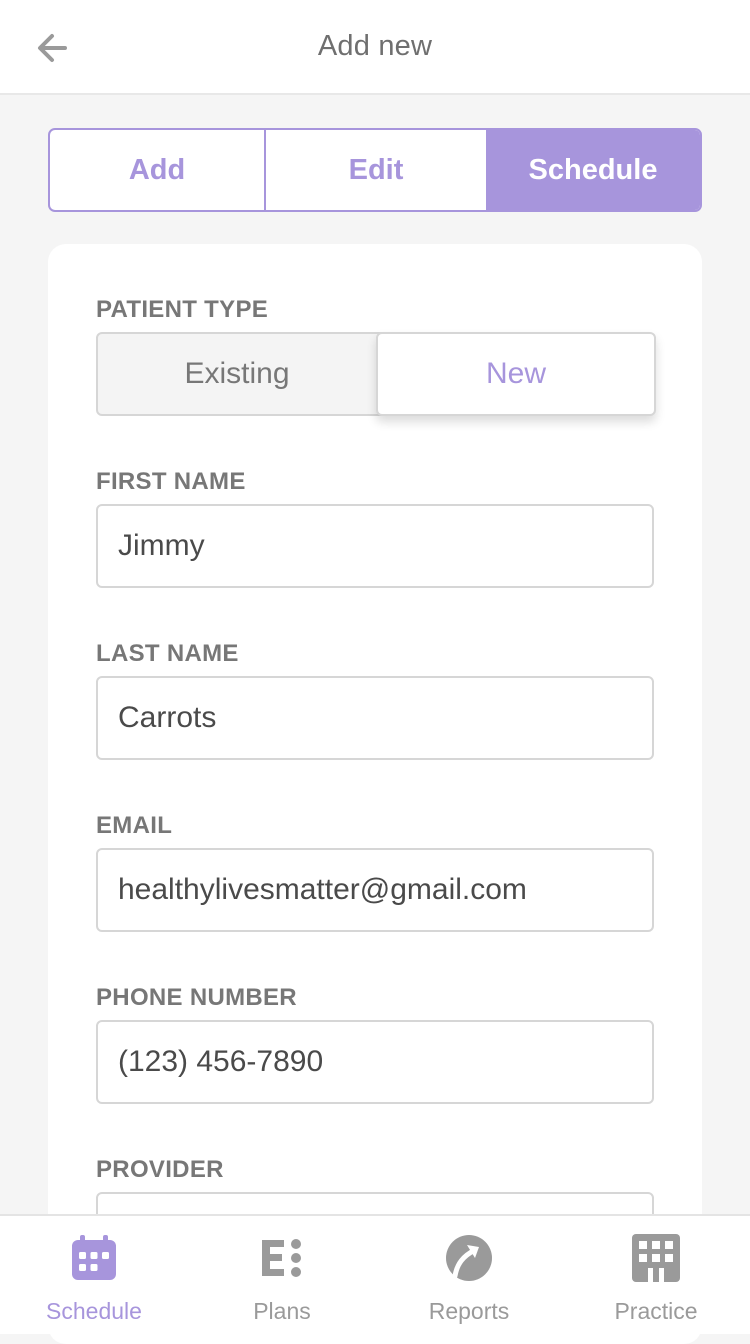 The width and height of the screenshot is (750, 1344). I want to click on patient-type-existing: Existing, so click(237, 374).